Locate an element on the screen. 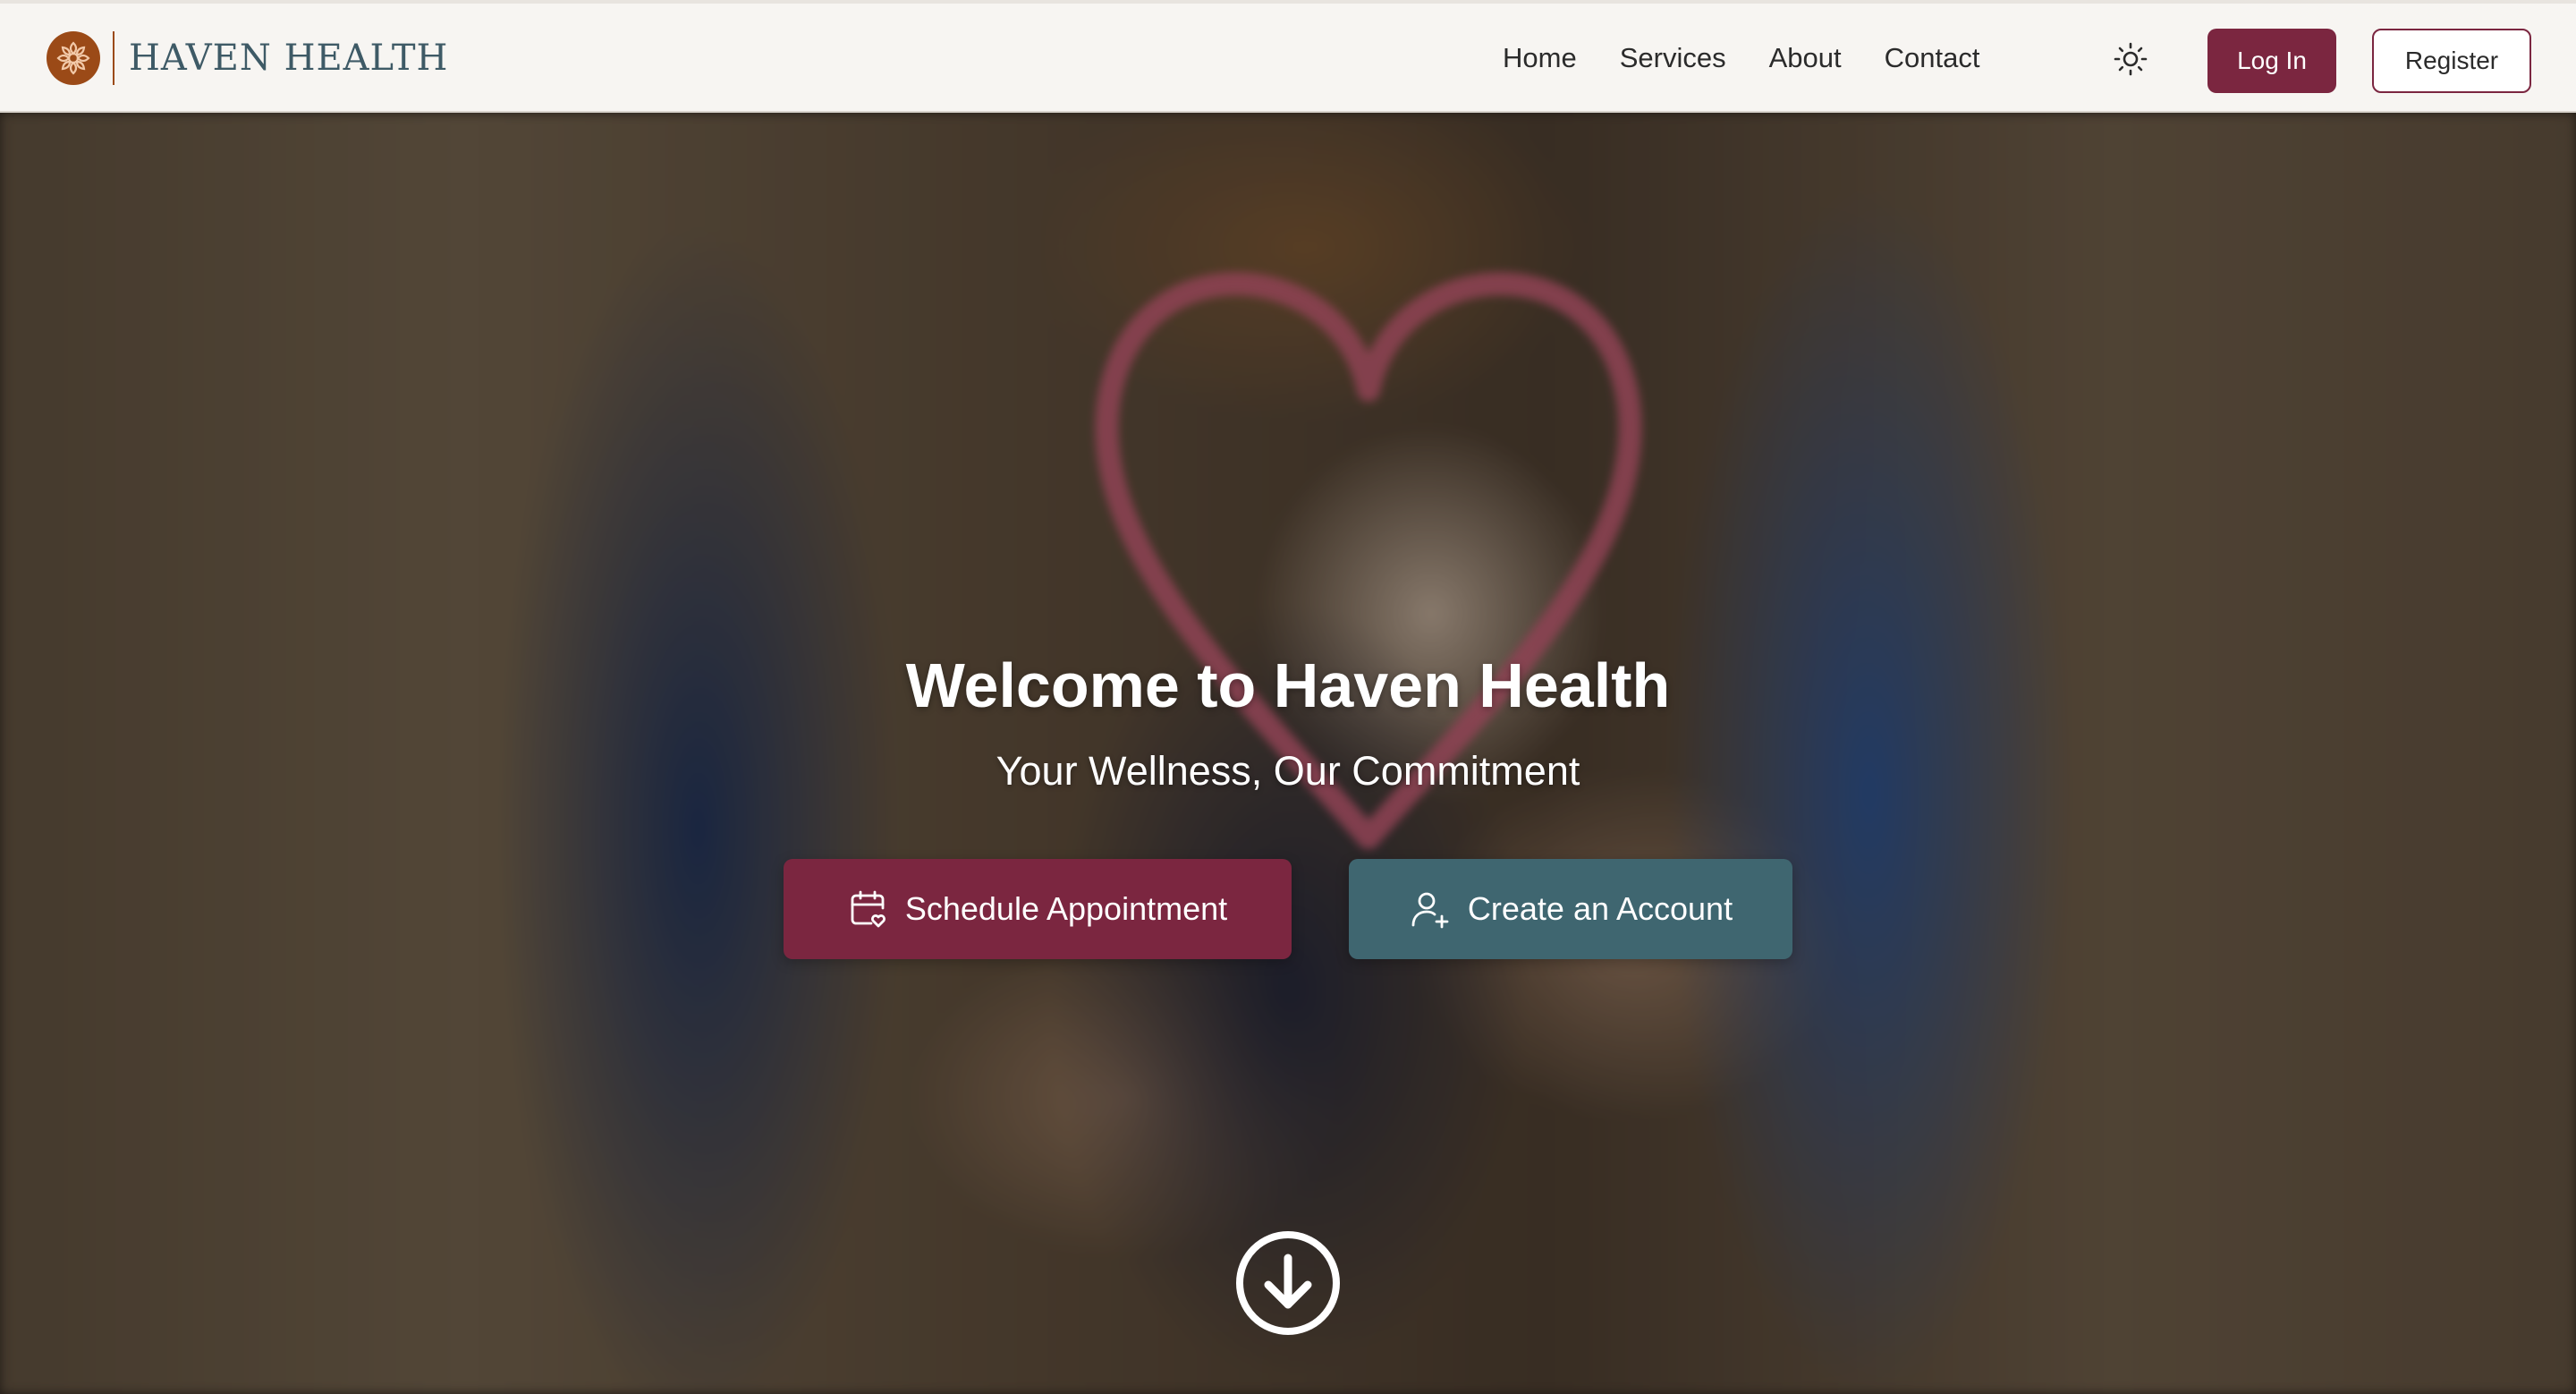  arrow-down-circle-icon is located at coordinates (1288, 1283).